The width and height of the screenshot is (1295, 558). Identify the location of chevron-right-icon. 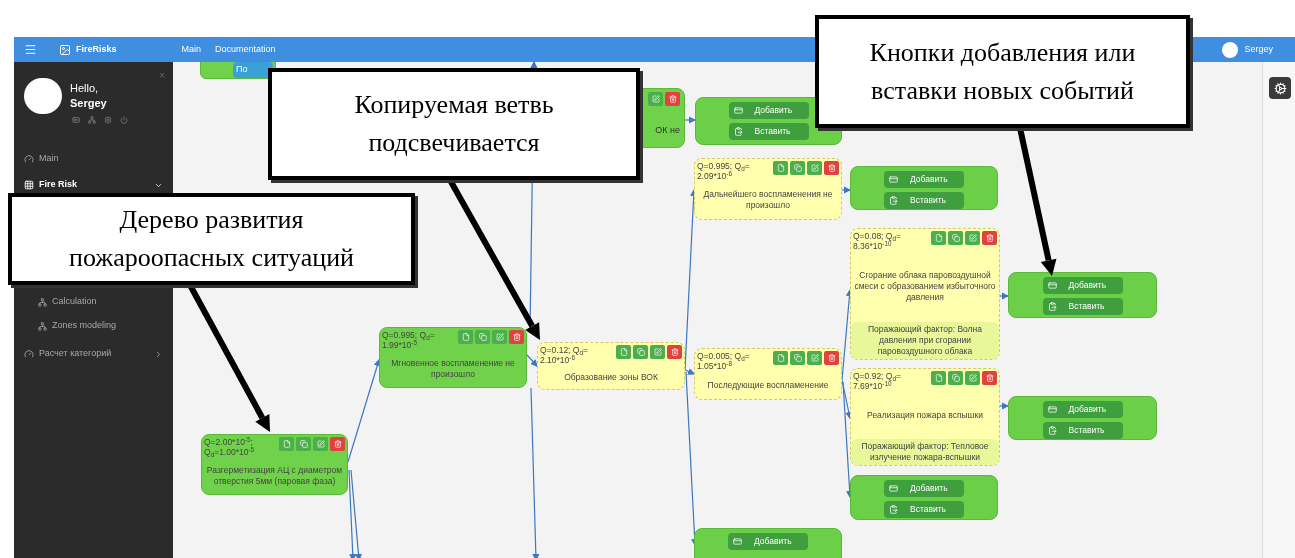
(158, 354).